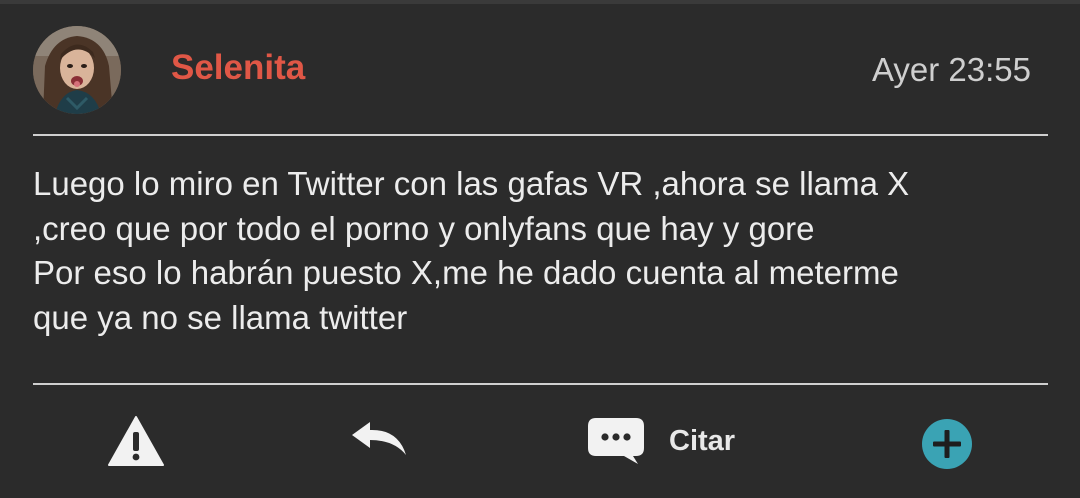  I want to click on post-actions: Citar, so click(540, 439).